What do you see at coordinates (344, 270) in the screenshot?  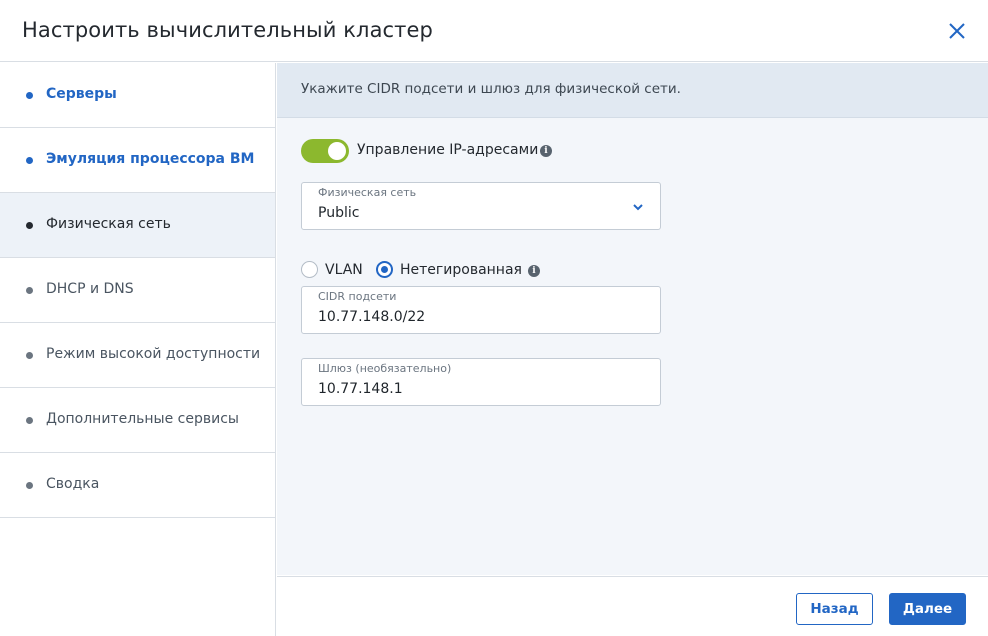 I see `vlan-label: VLAN` at bounding box center [344, 270].